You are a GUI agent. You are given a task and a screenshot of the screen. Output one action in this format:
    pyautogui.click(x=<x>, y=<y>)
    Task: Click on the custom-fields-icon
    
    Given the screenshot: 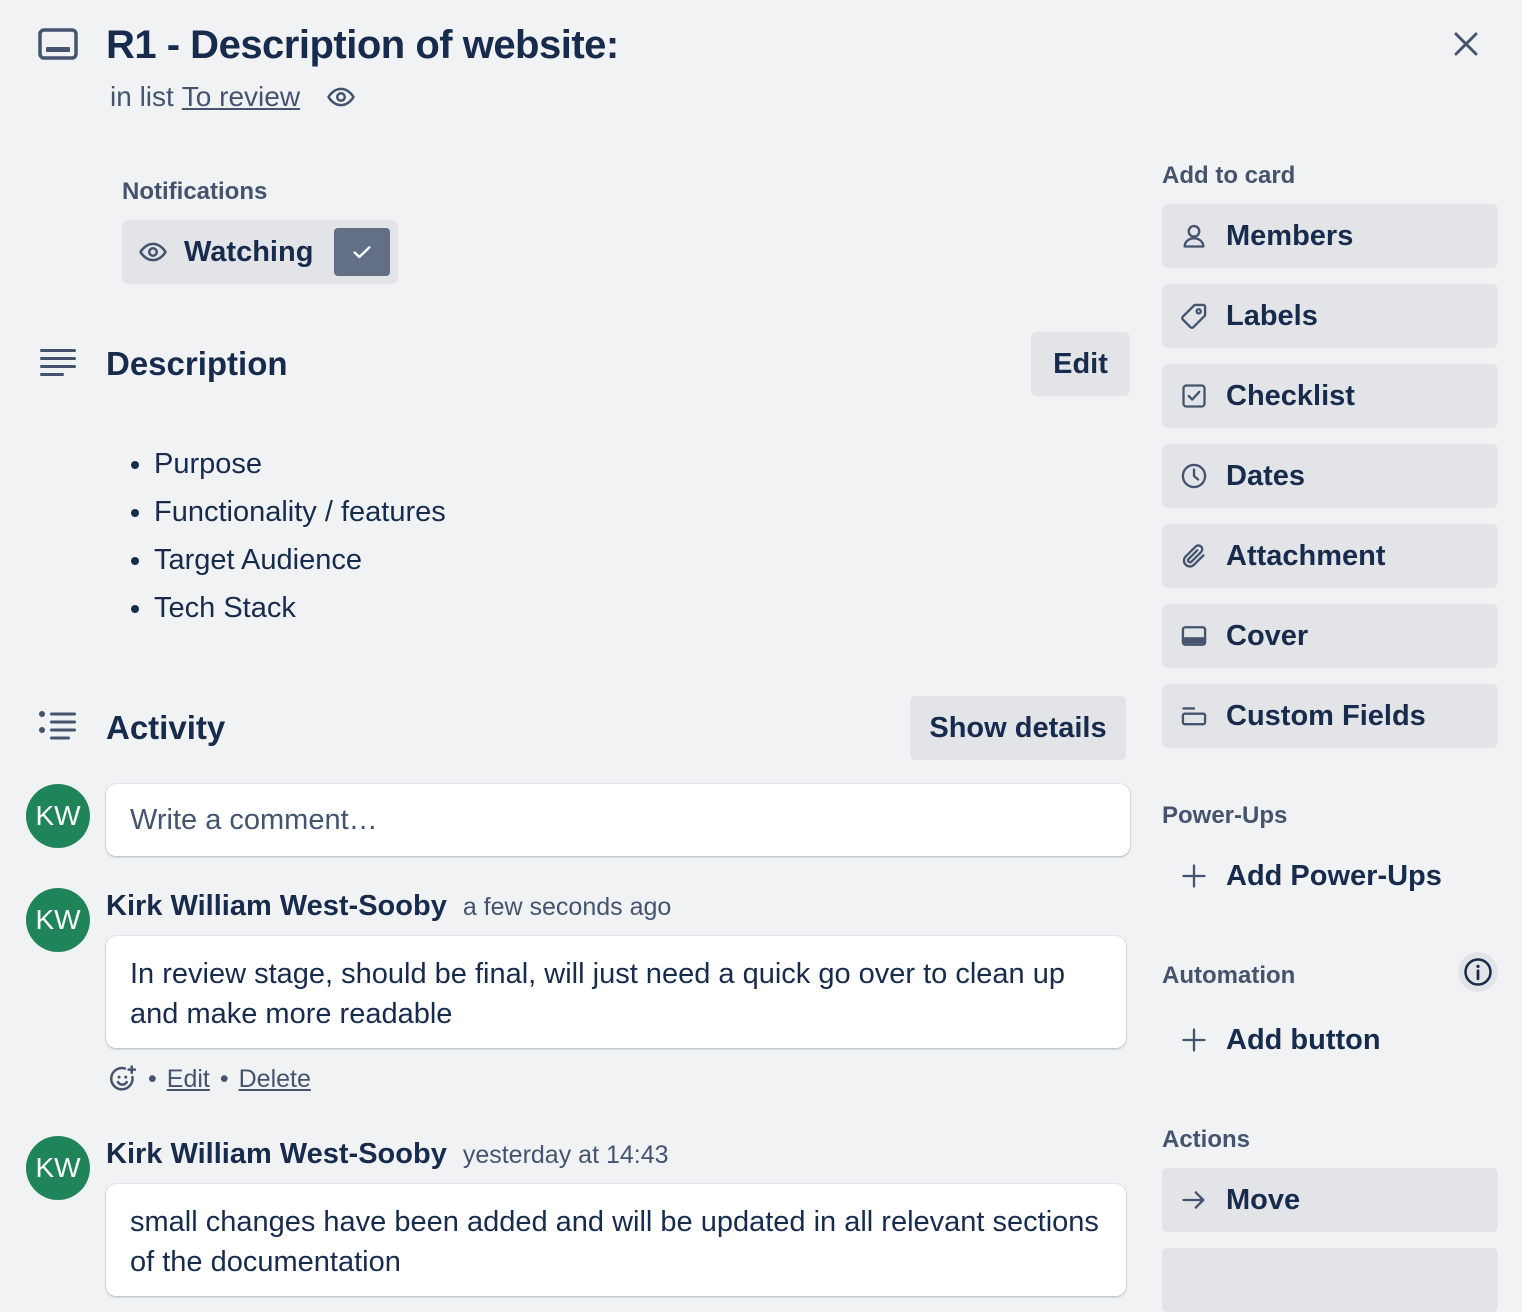 What is the action you would take?
    pyautogui.click(x=1194, y=716)
    